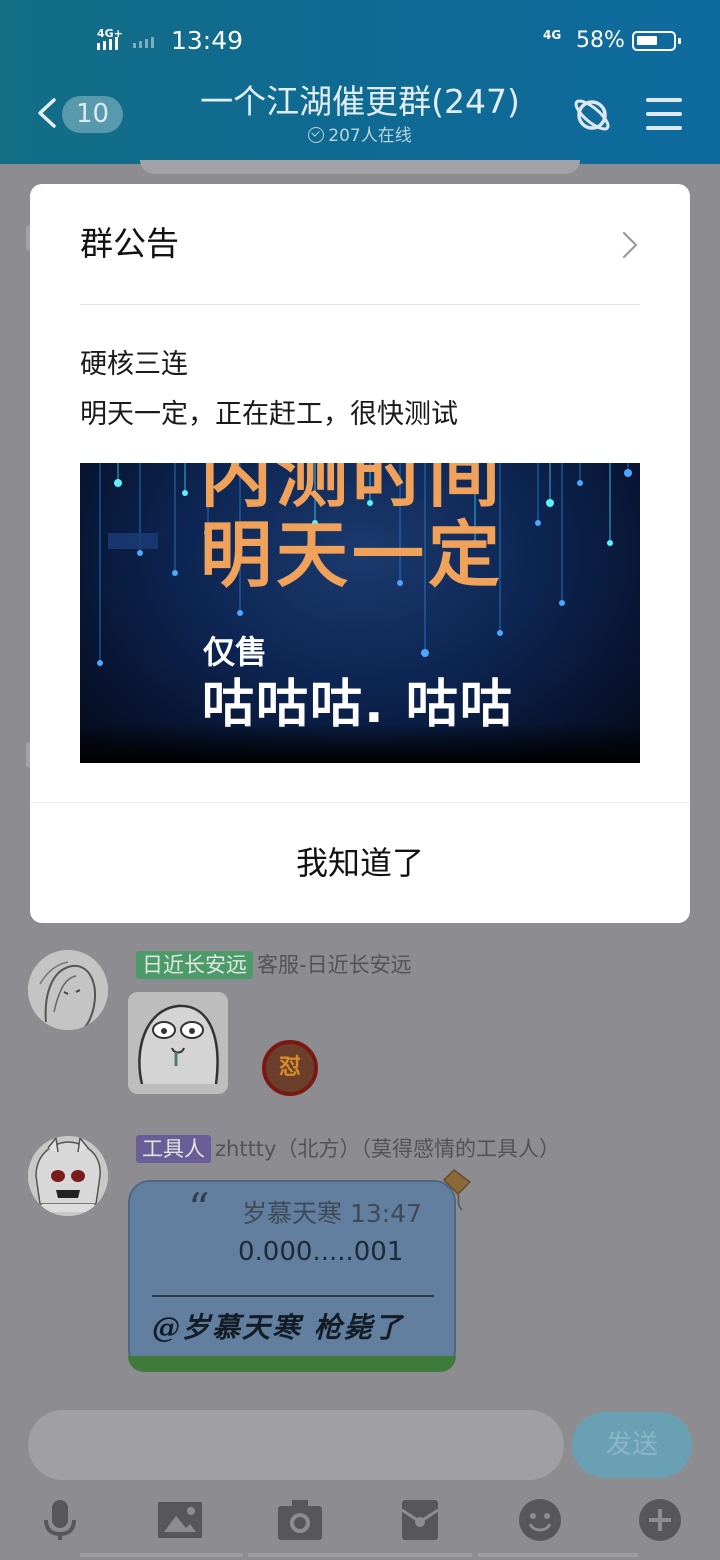 This screenshot has height=1560, width=720. What do you see at coordinates (360, 40) in the screenshot?
I see `status-bar: 4G+ 13:49 4G 58%` at bounding box center [360, 40].